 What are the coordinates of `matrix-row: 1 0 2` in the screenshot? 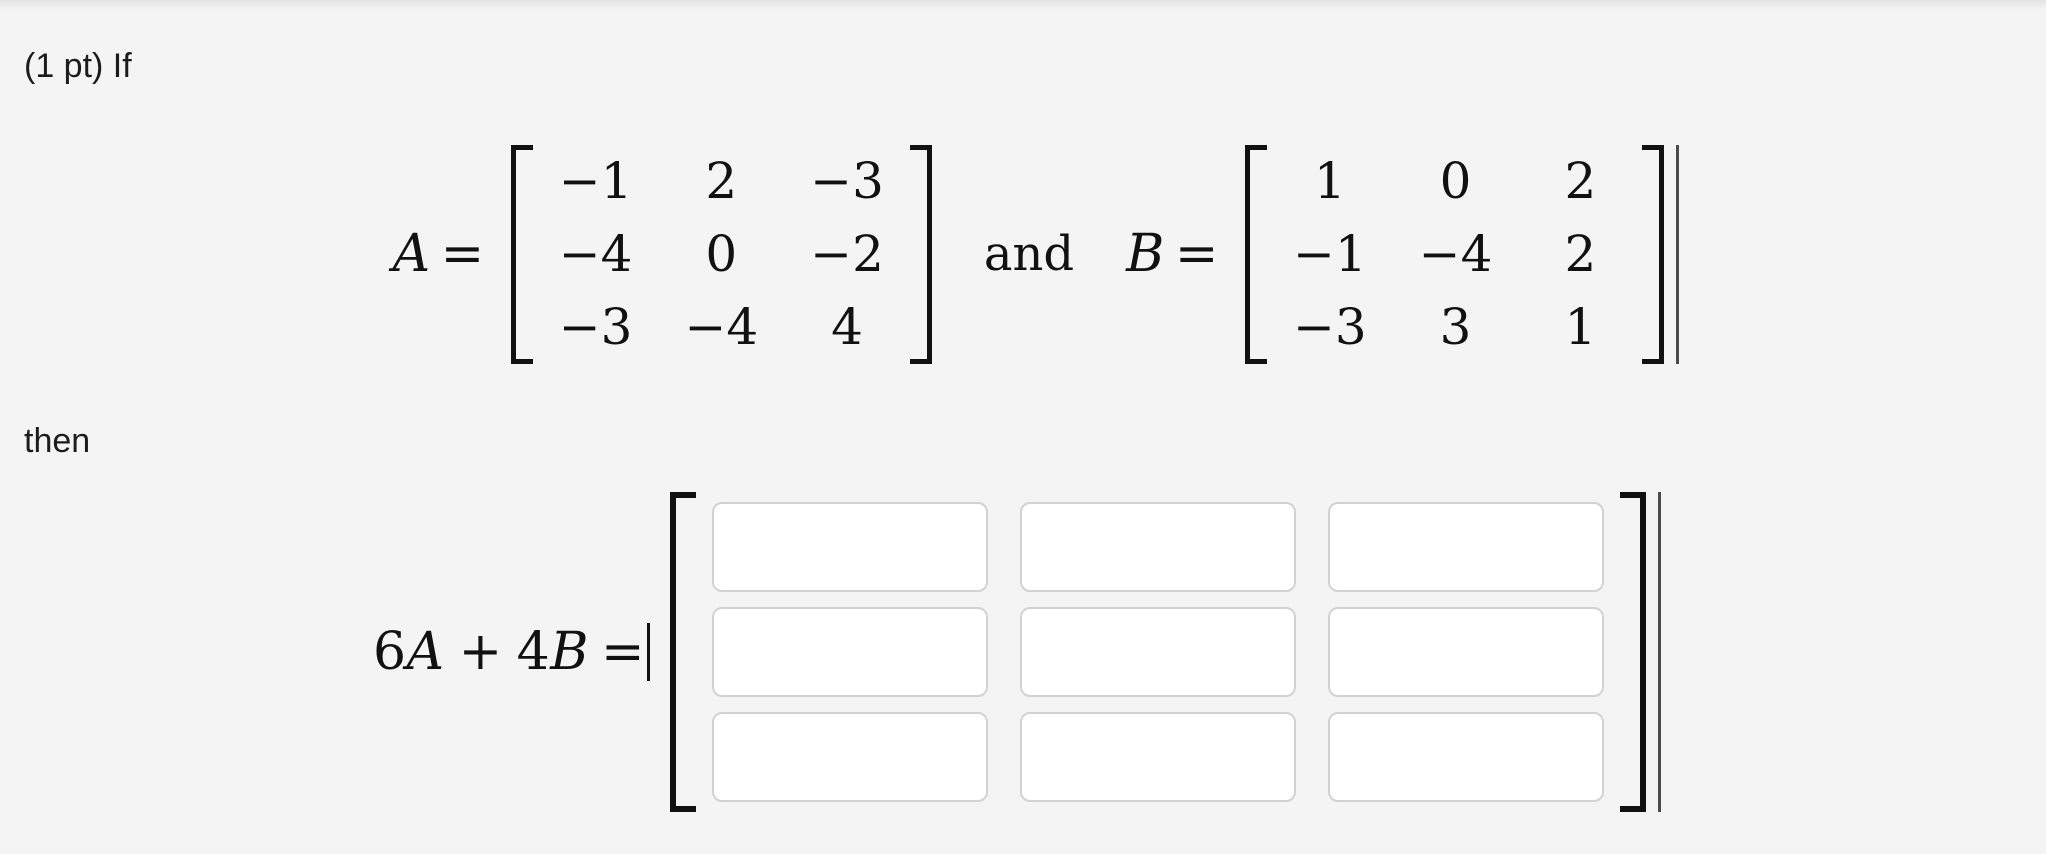 It's located at (1454, 181).